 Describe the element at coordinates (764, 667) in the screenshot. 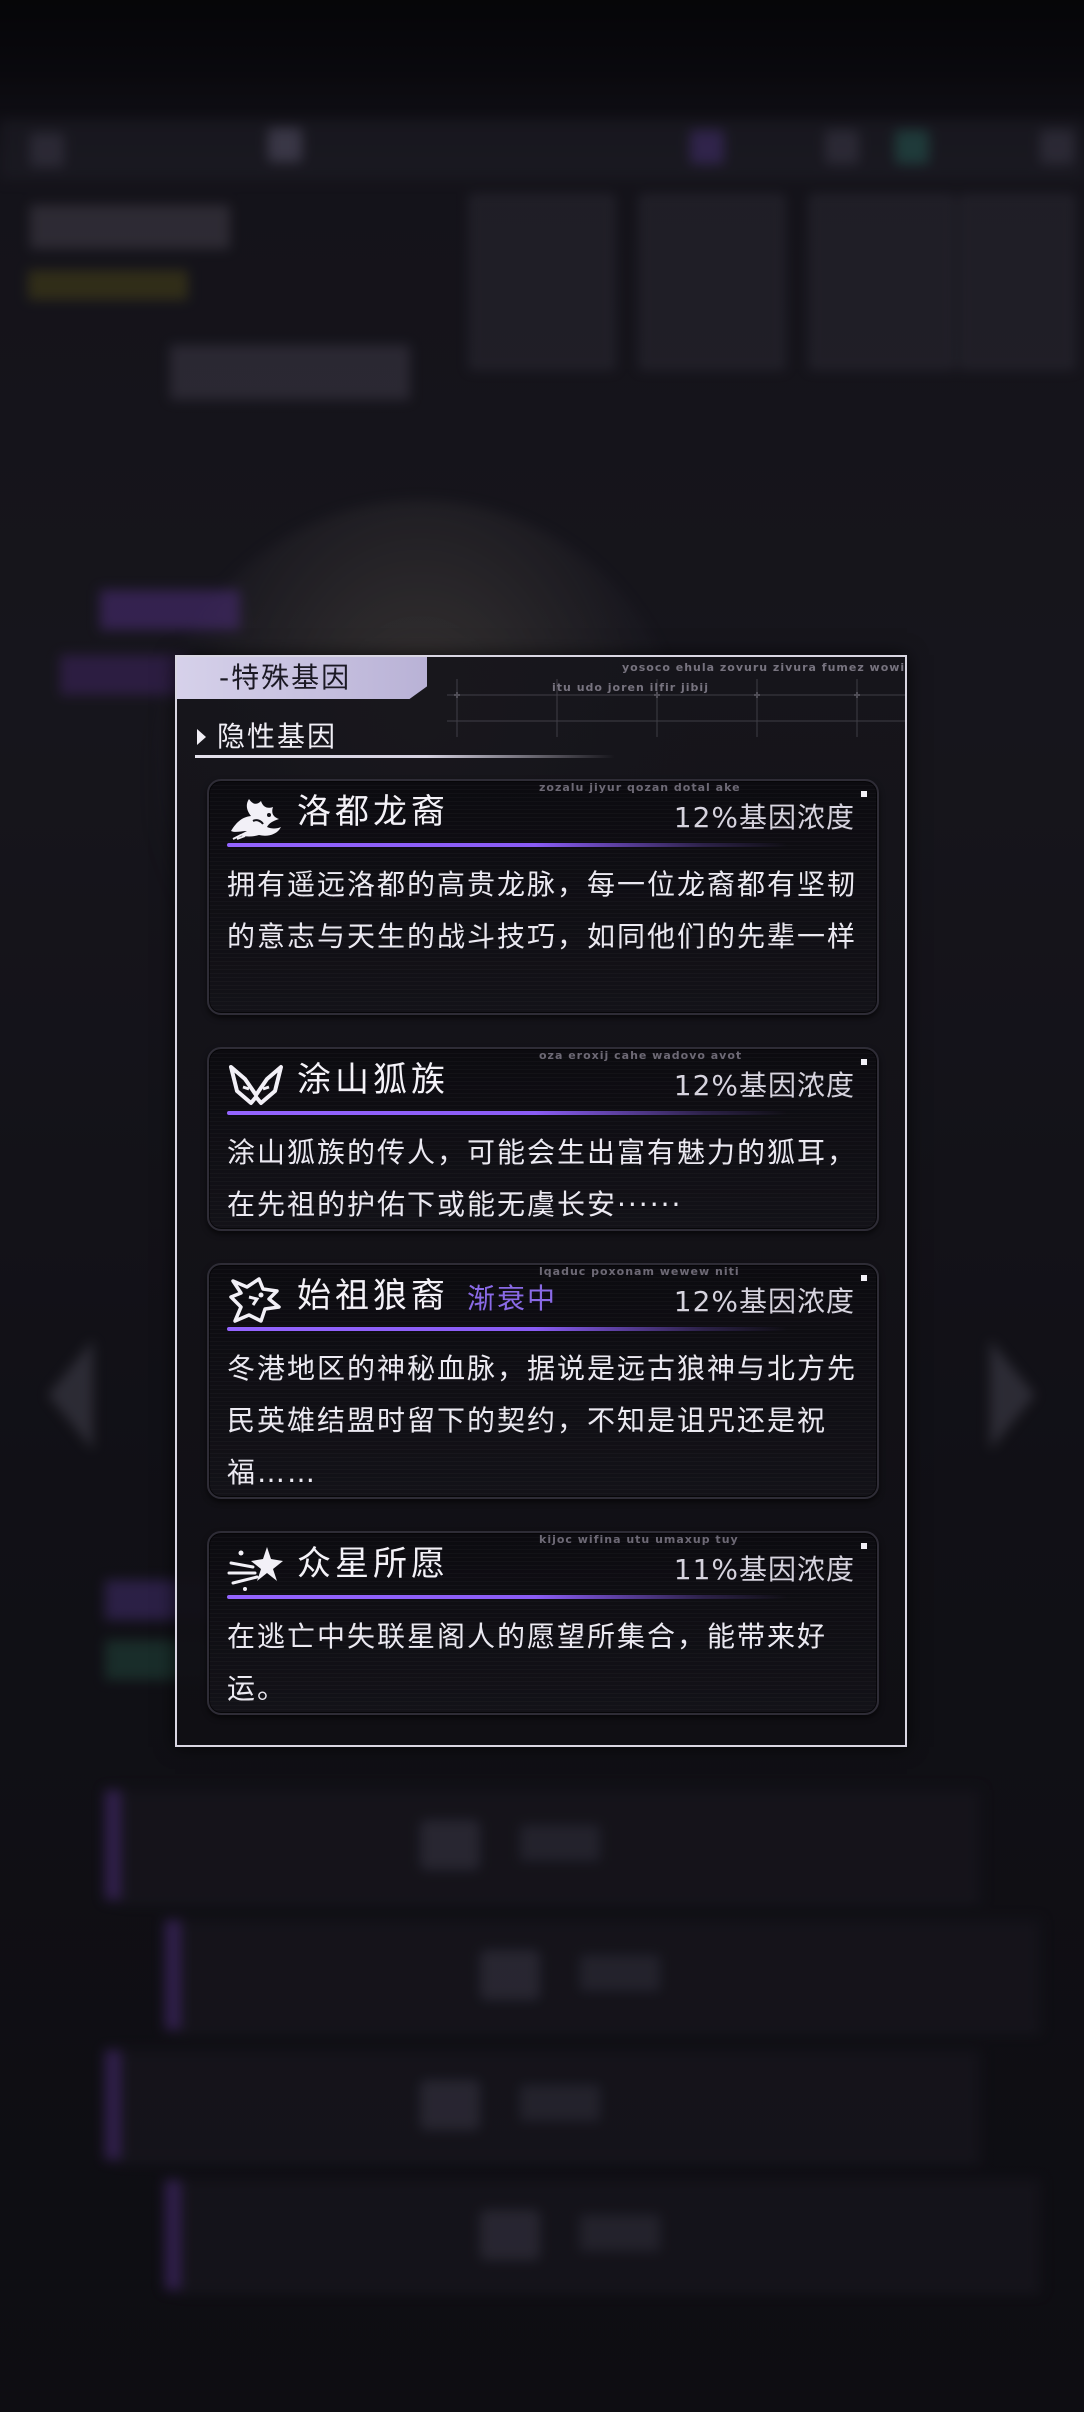

I see `deco-text: yosoco ehula zovuru zivura fumez wowi` at that location.